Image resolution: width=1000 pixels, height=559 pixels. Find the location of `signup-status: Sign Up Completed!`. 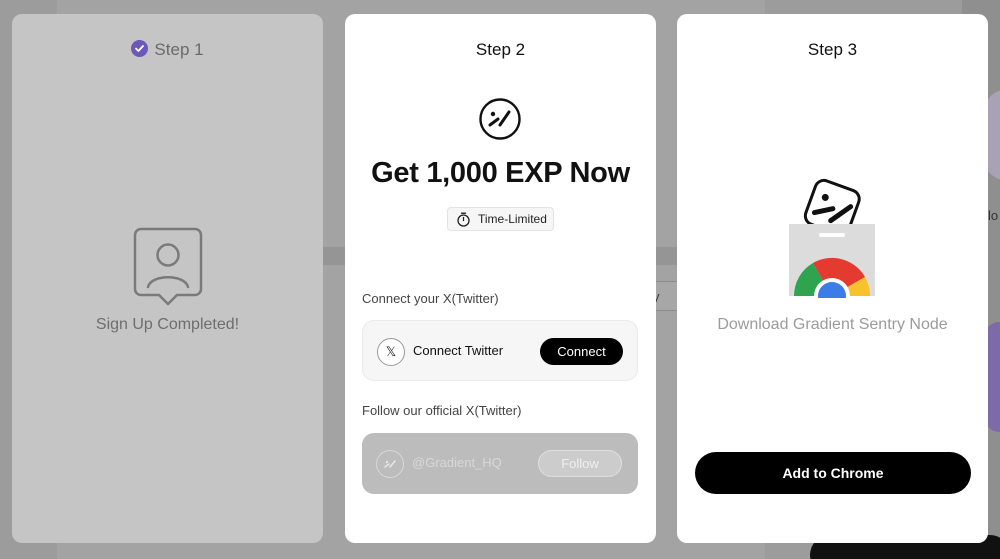

signup-status: Sign Up Completed! is located at coordinates (167, 324).